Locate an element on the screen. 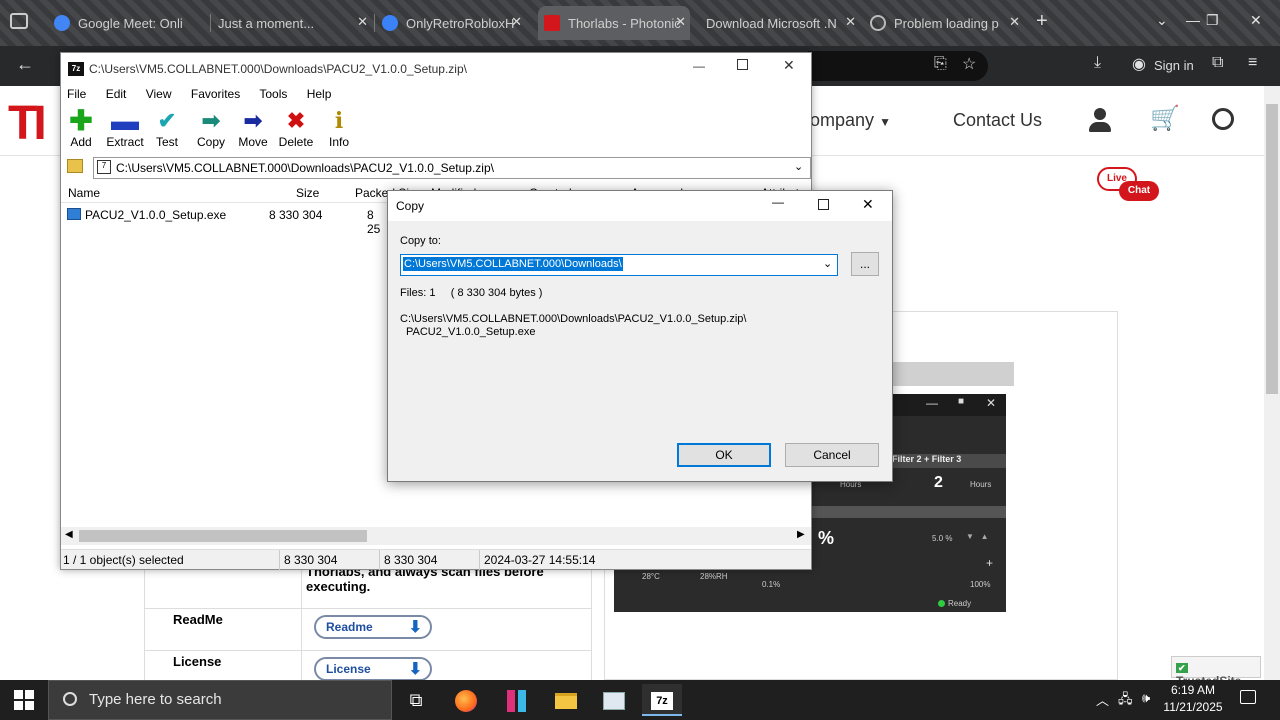  ready-status-dot is located at coordinates (941, 603).